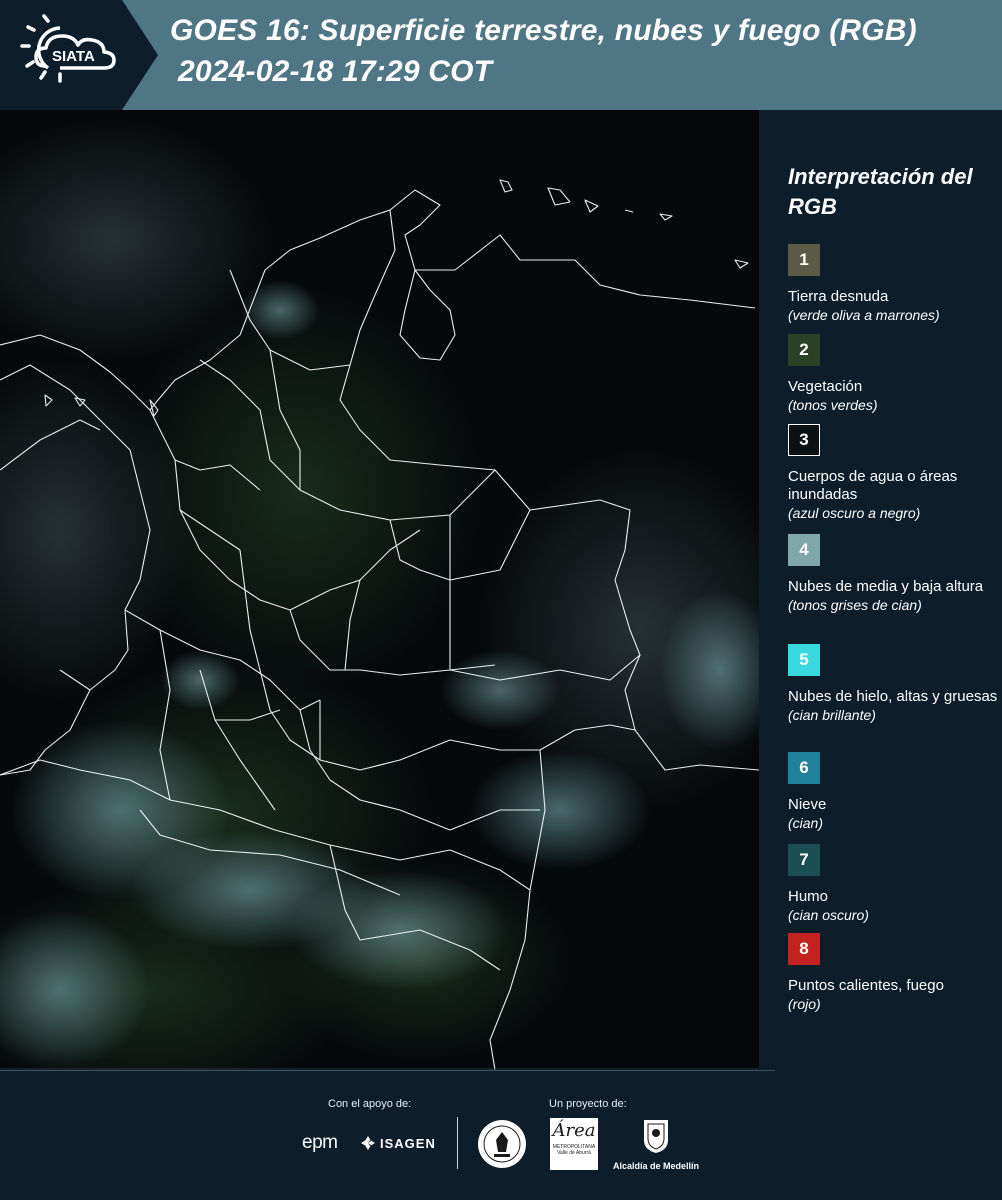 The width and height of the screenshot is (1002, 1200). Describe the element at coordinates (370, 1104) in the screenshot. I see `support-label: Con el apoyo de:` at that location.